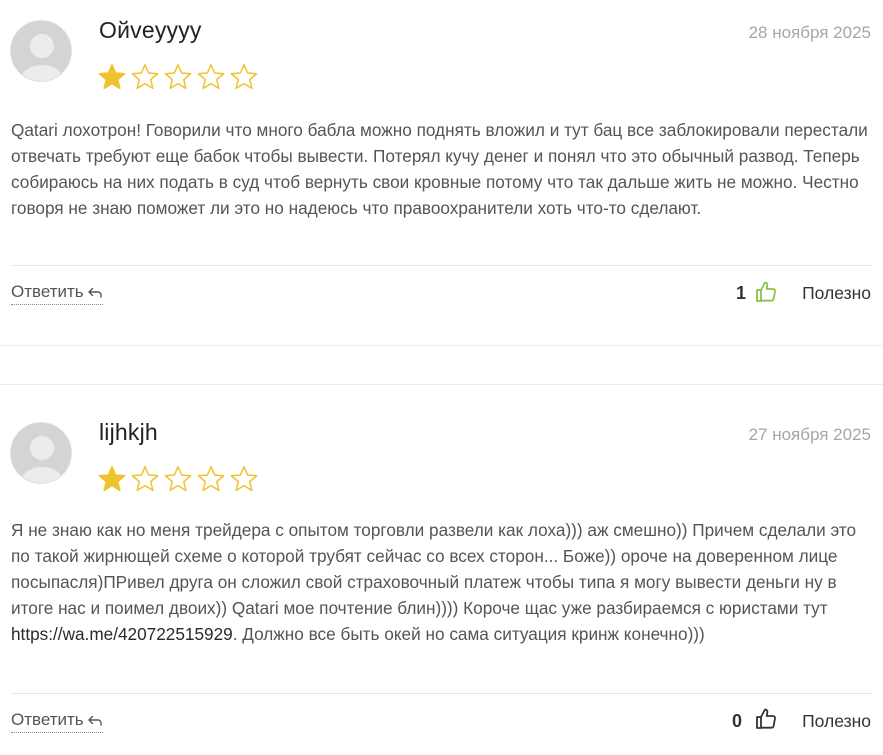 The width and height of the screenshot is (883, 755). Describe the element at coordinates (128, 432) in the screenshot. I see `review-author: lijhkjh` at that location.